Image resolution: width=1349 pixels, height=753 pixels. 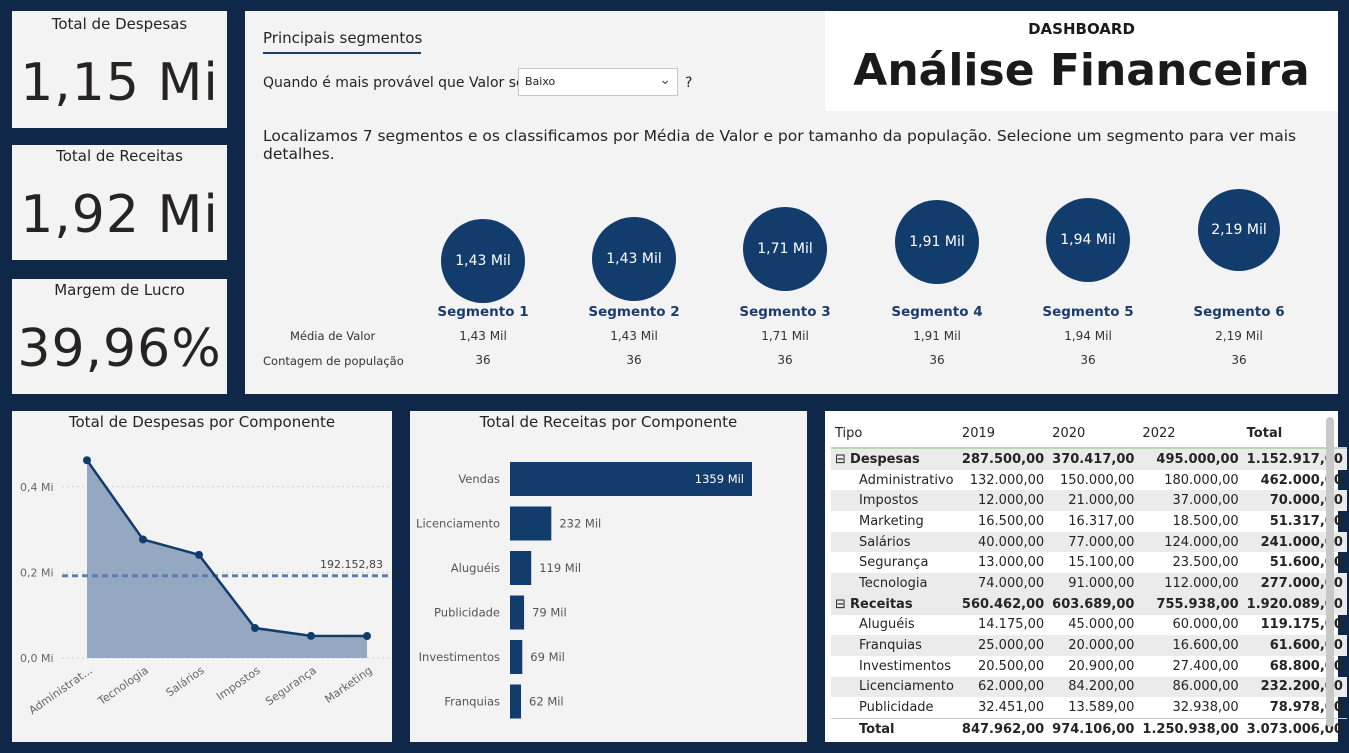 I want to click on cell-value: 86.000,00, so click(x=1190, y=687).